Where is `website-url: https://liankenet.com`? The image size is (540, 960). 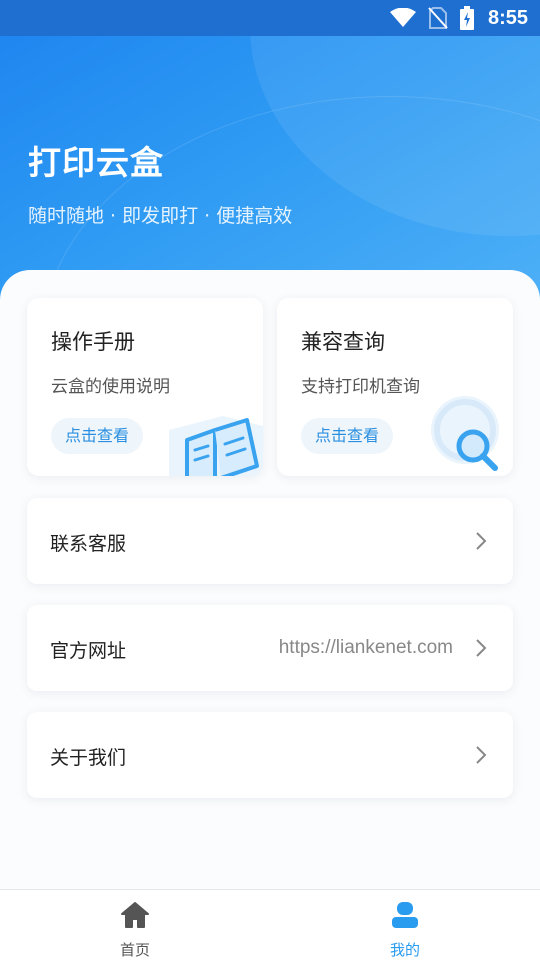
website-url: https://liankenet.com is located at coordinates (365, 647).